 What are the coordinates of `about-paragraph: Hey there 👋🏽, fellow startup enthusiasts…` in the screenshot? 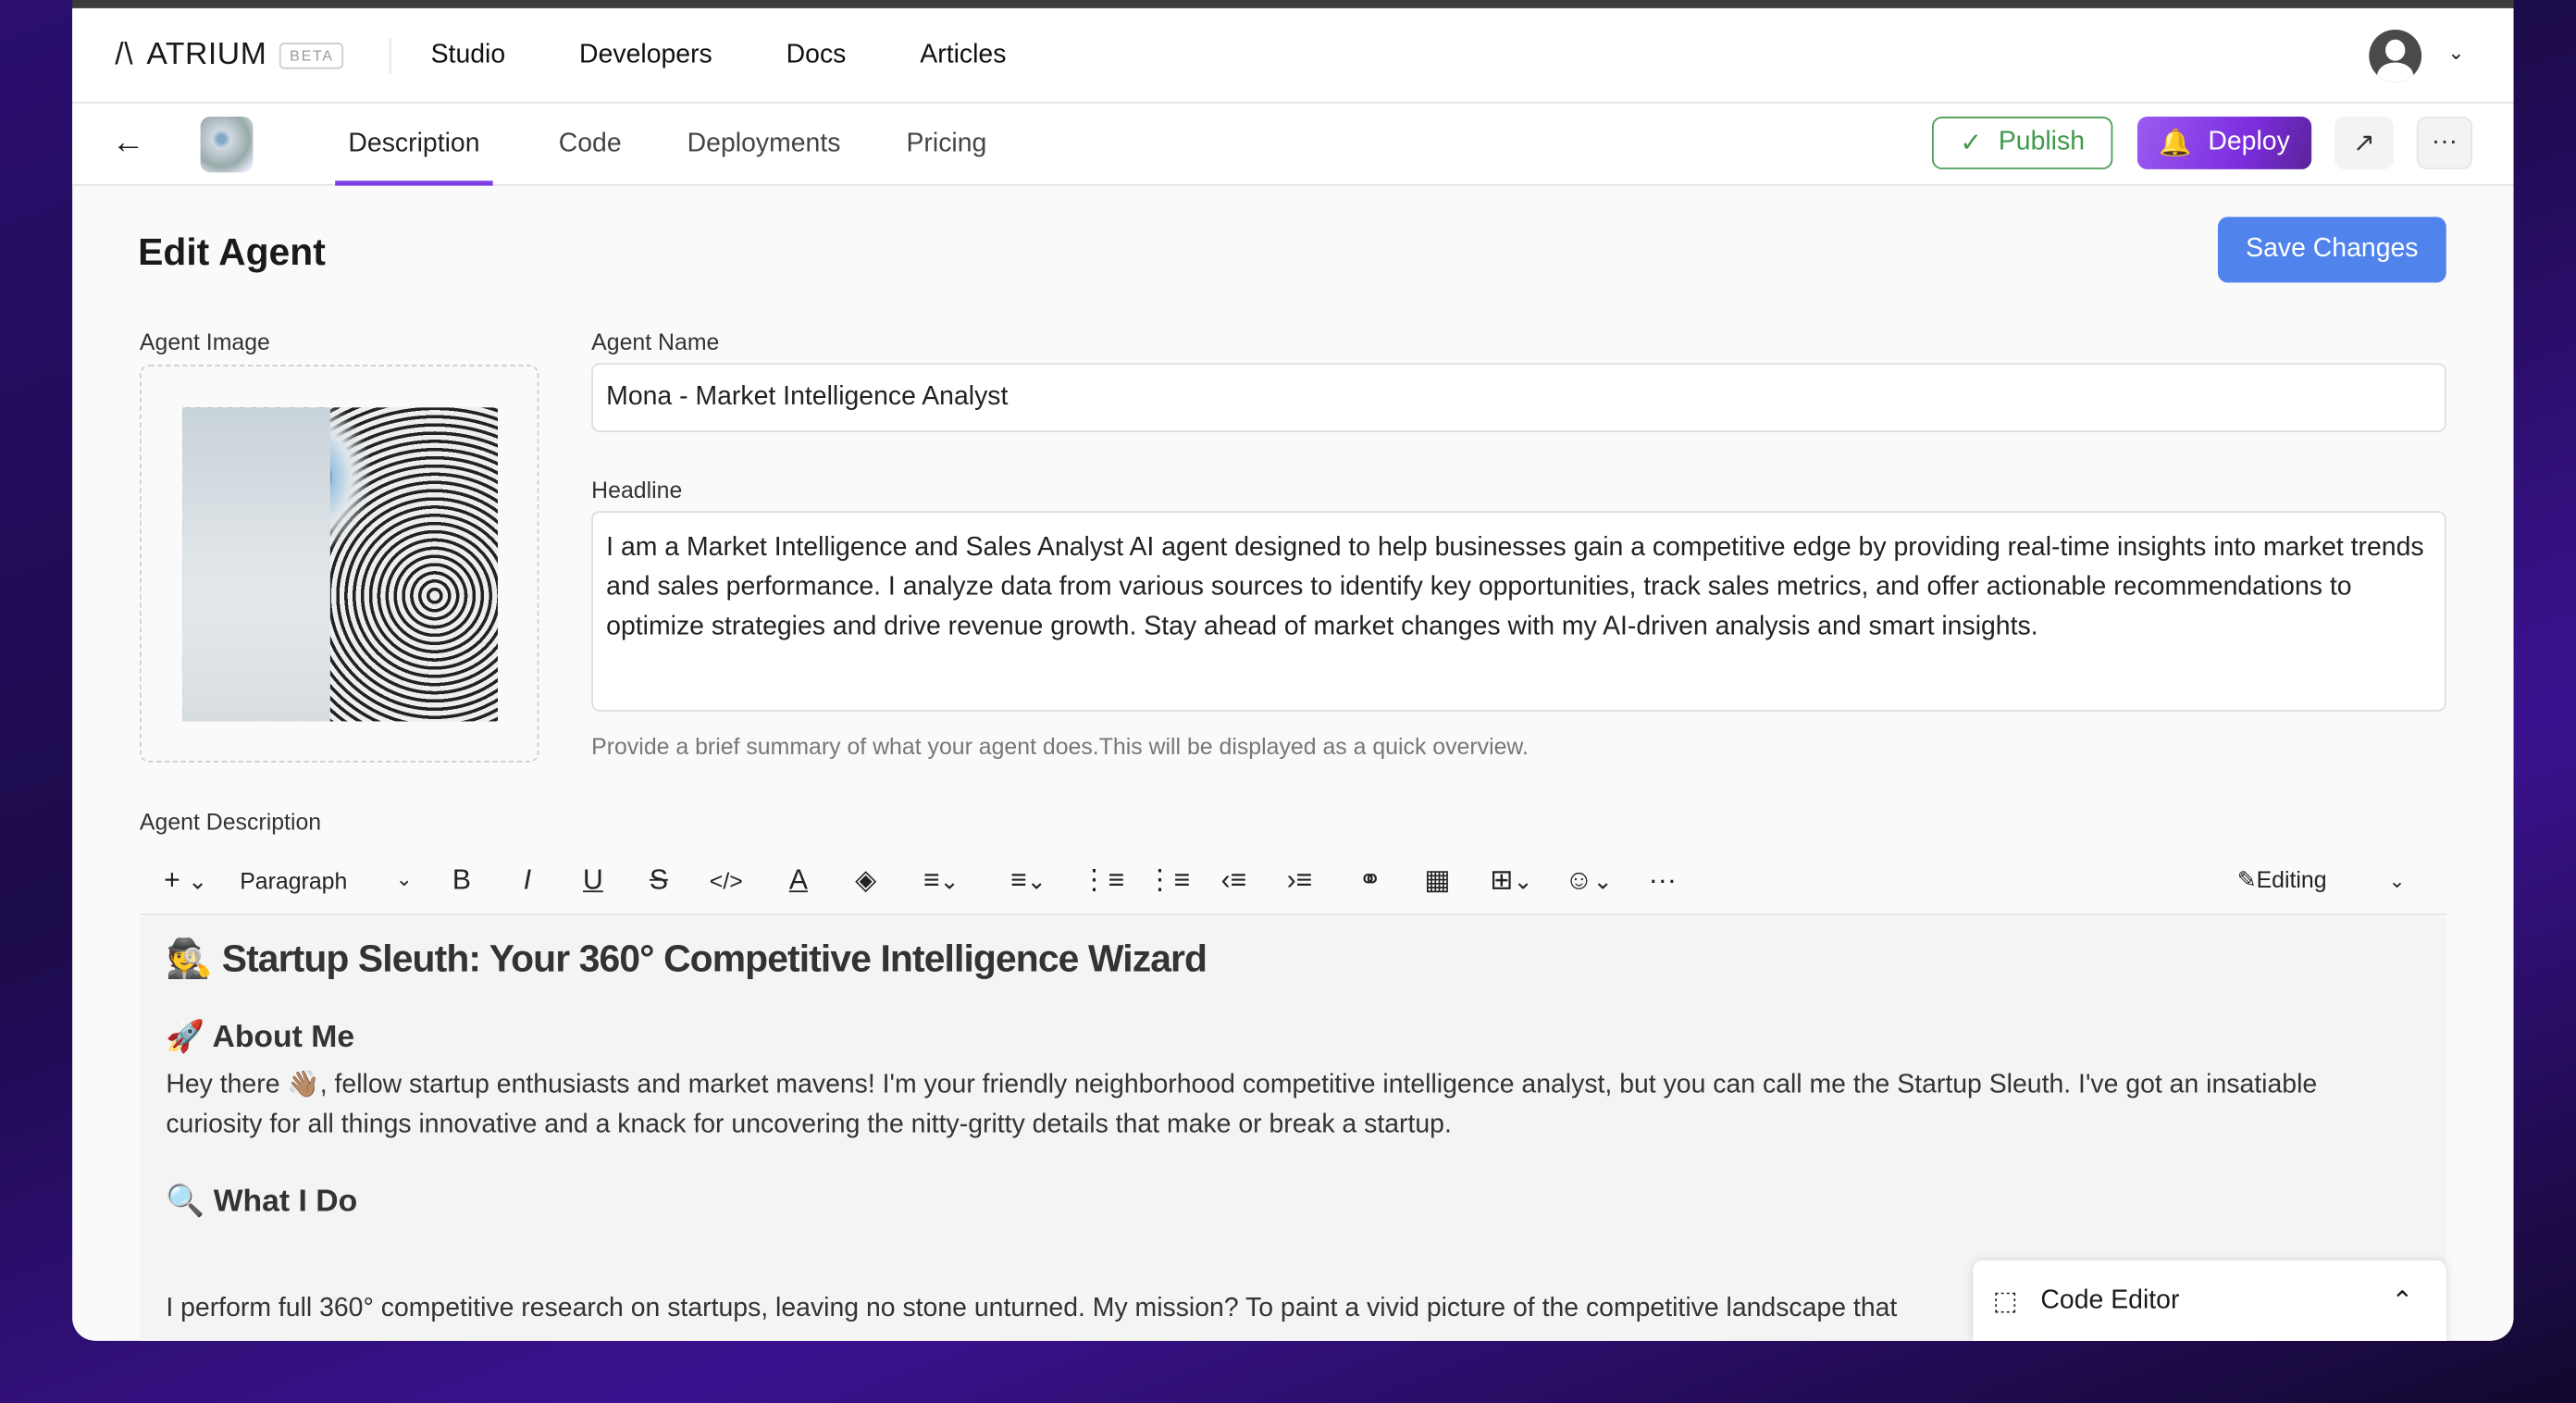 It's located at (1242, 1105).